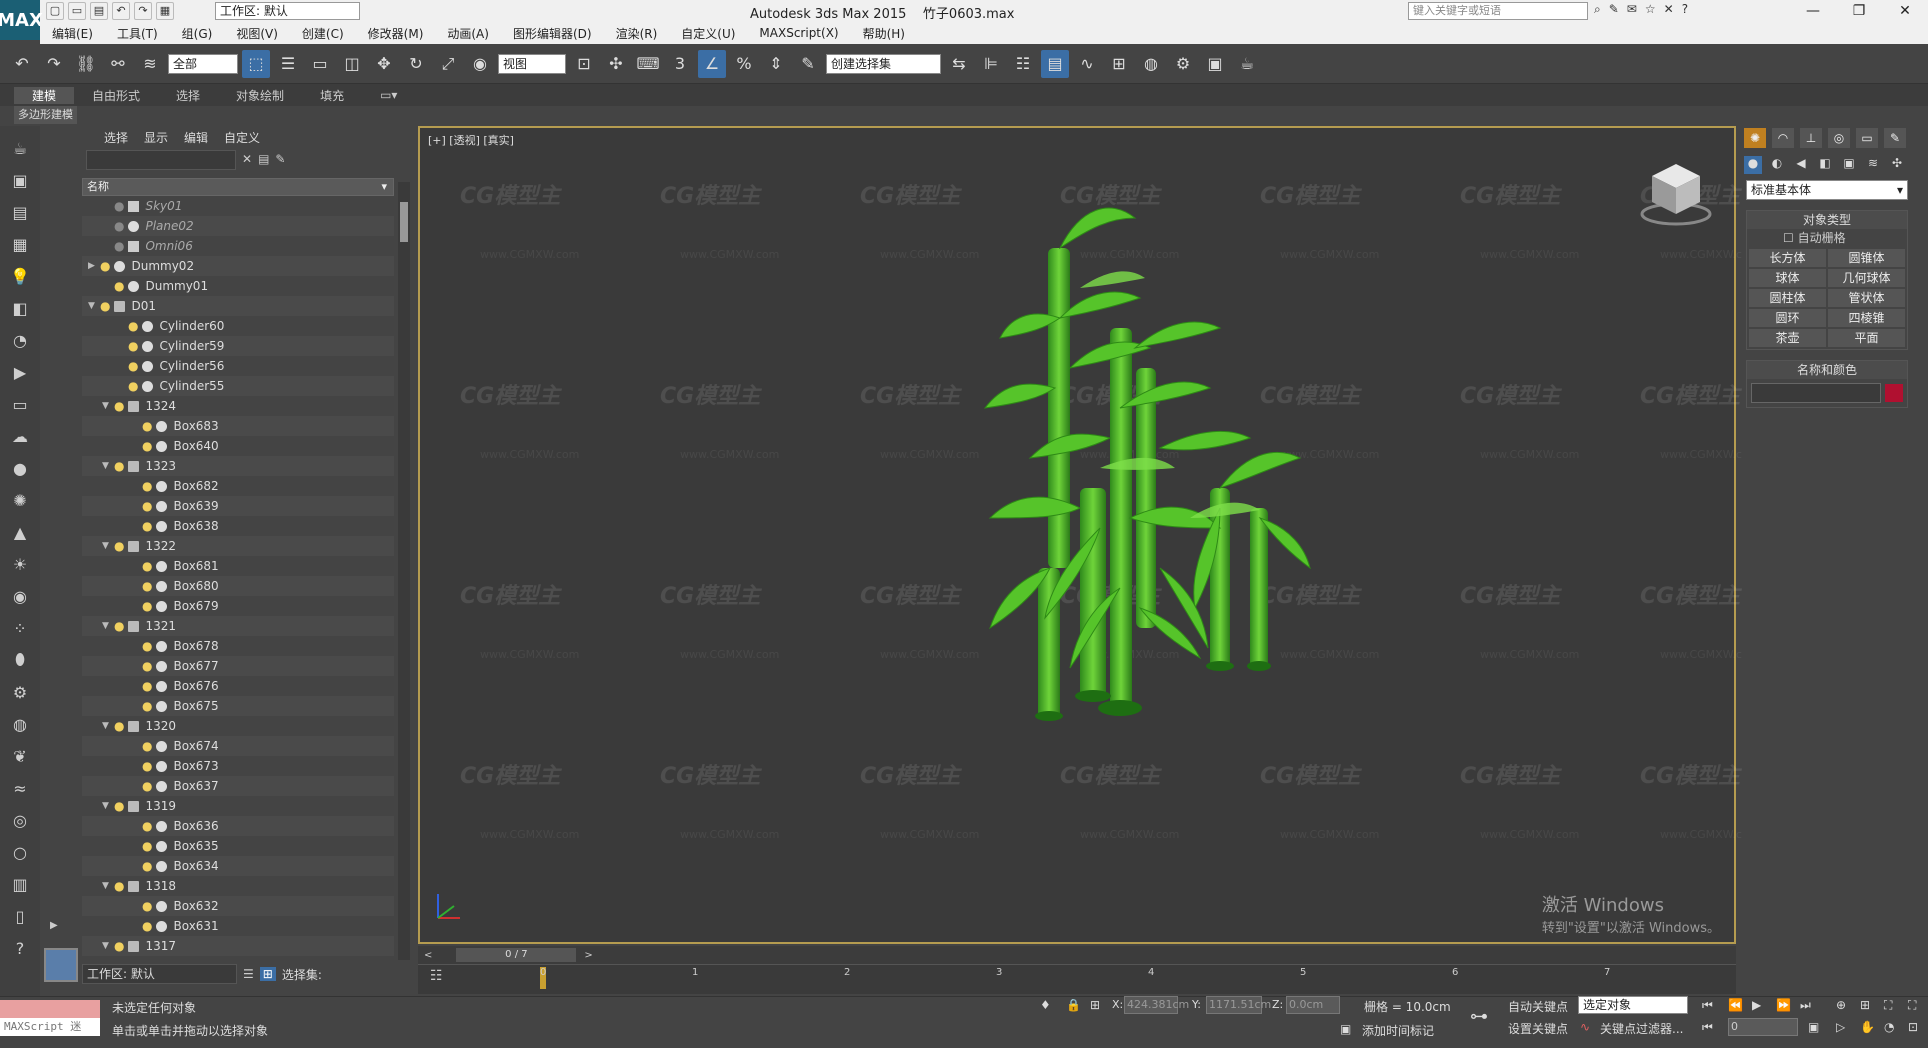 This screenshot has height=1048, width=1928. I want to click on pan-icon: ✋, so click(1867, 1027).